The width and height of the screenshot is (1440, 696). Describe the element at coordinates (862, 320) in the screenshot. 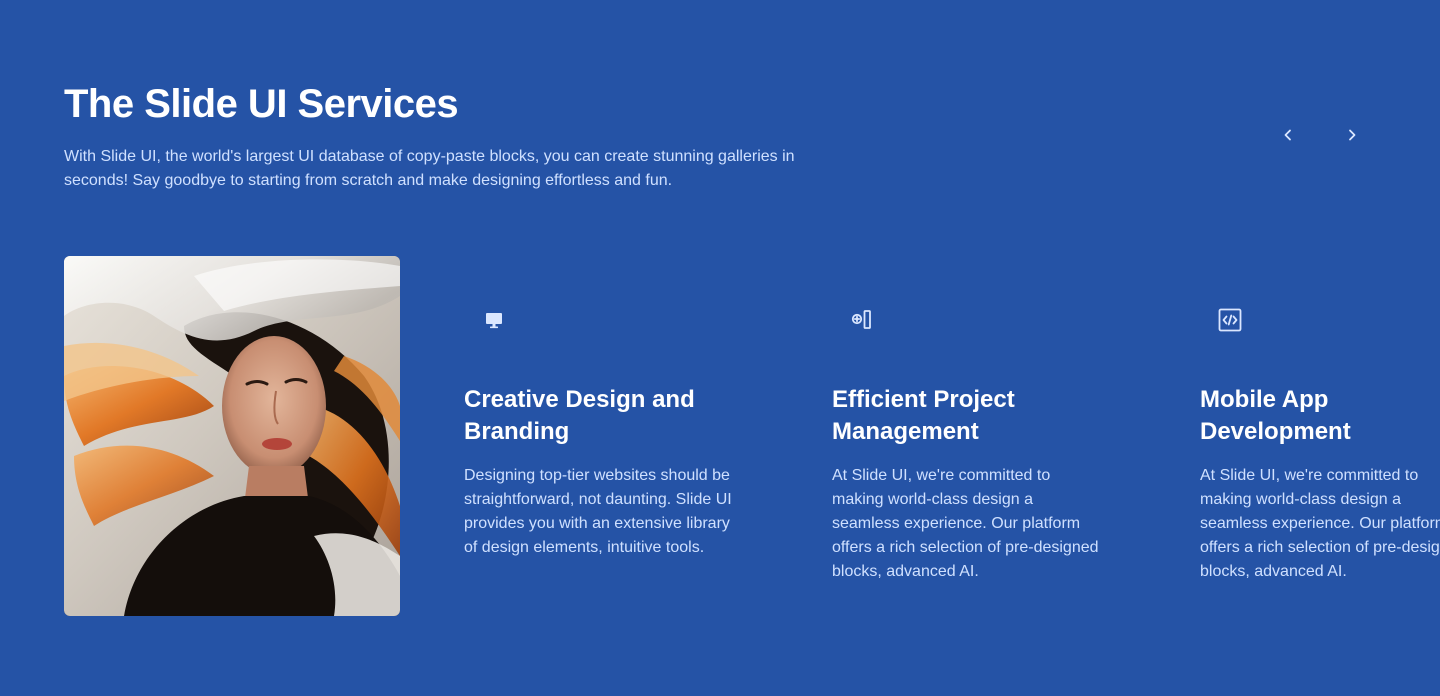

I see `add-column-icon` at that location.